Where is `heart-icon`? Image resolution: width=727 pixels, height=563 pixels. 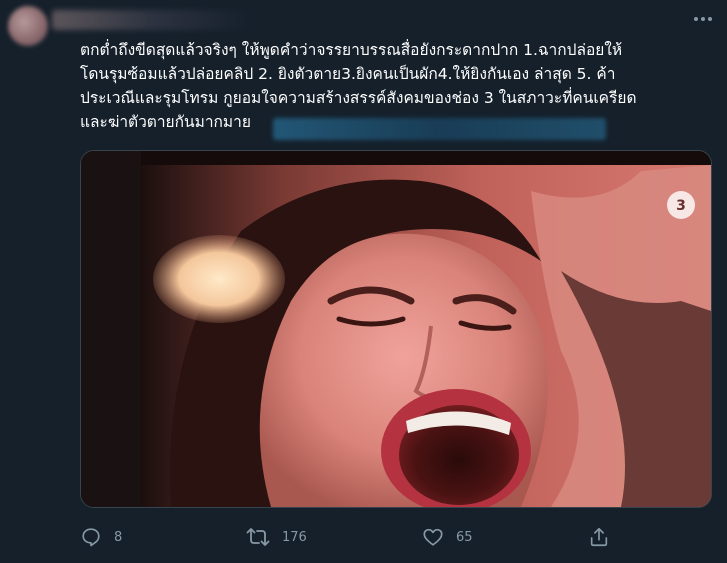
heart-icon is located at coordinates (433, 537).